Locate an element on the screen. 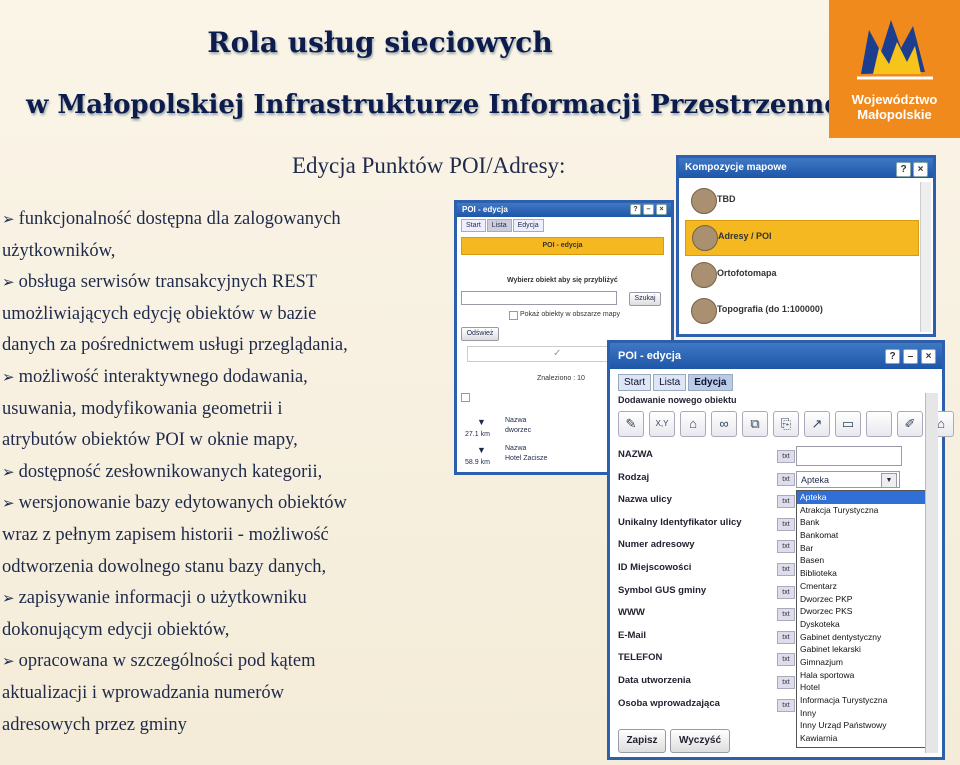  refresh-button: Odśwież is located at coordinates (480, 334).